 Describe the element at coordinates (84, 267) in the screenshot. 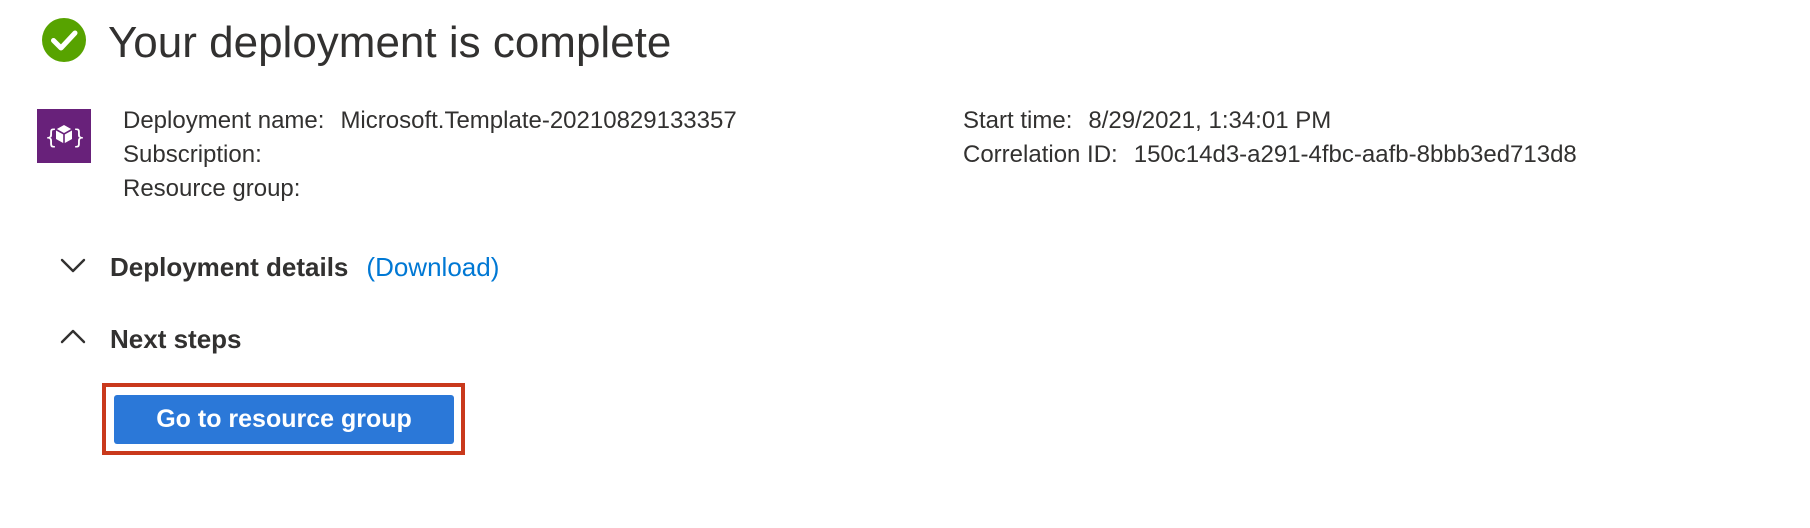

I see `chevron-down-icon` at that location.